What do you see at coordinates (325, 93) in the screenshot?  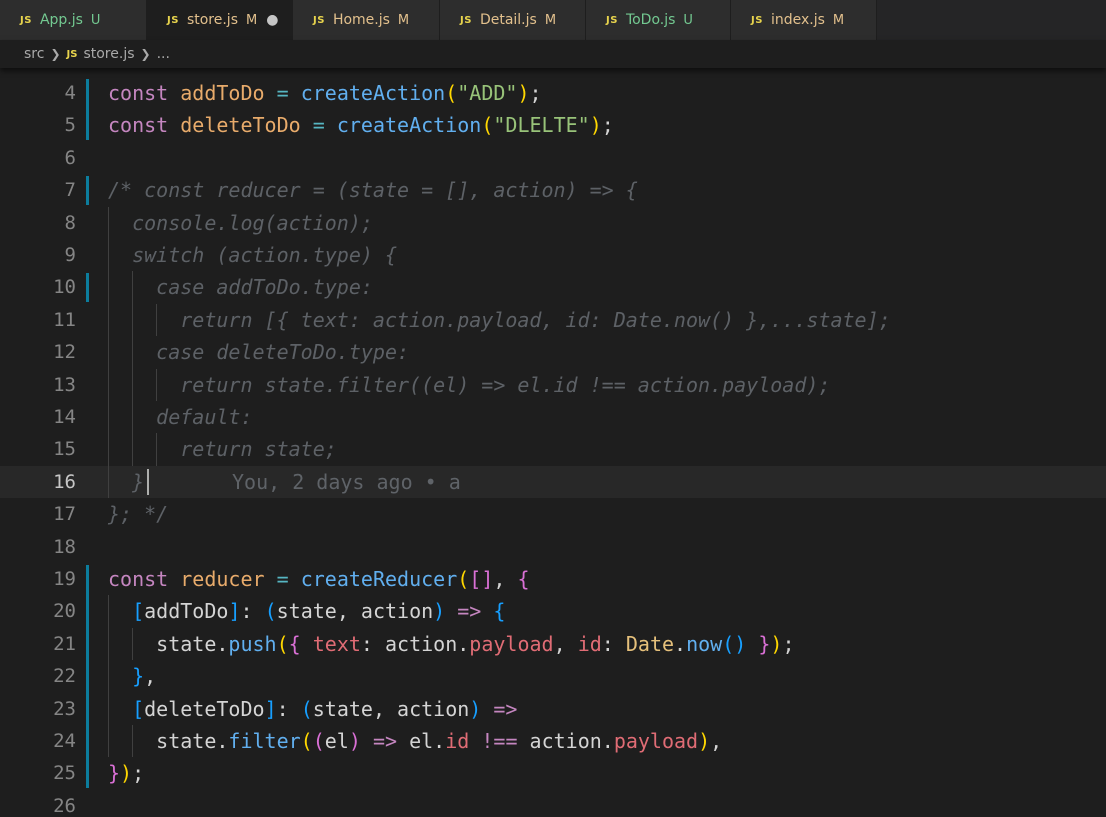 I see `code-text: const addToDo = createAction("ADD");` at bounding box center [325, 93].